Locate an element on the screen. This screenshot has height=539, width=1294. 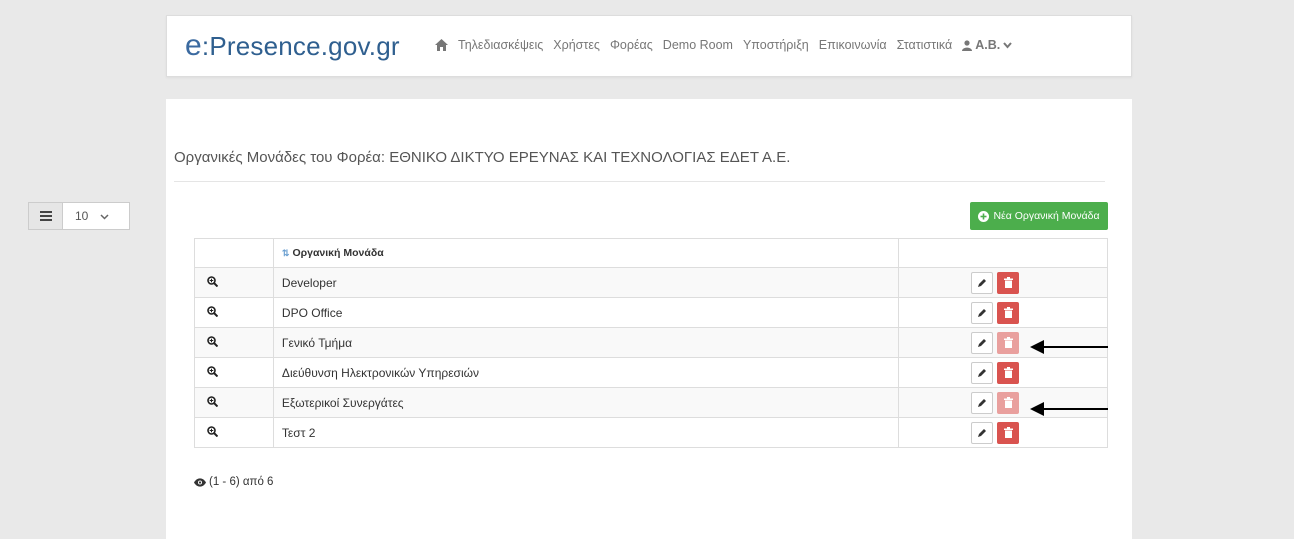
table-row: Γενικό Τμήμα is located at coordinates (651, 342).